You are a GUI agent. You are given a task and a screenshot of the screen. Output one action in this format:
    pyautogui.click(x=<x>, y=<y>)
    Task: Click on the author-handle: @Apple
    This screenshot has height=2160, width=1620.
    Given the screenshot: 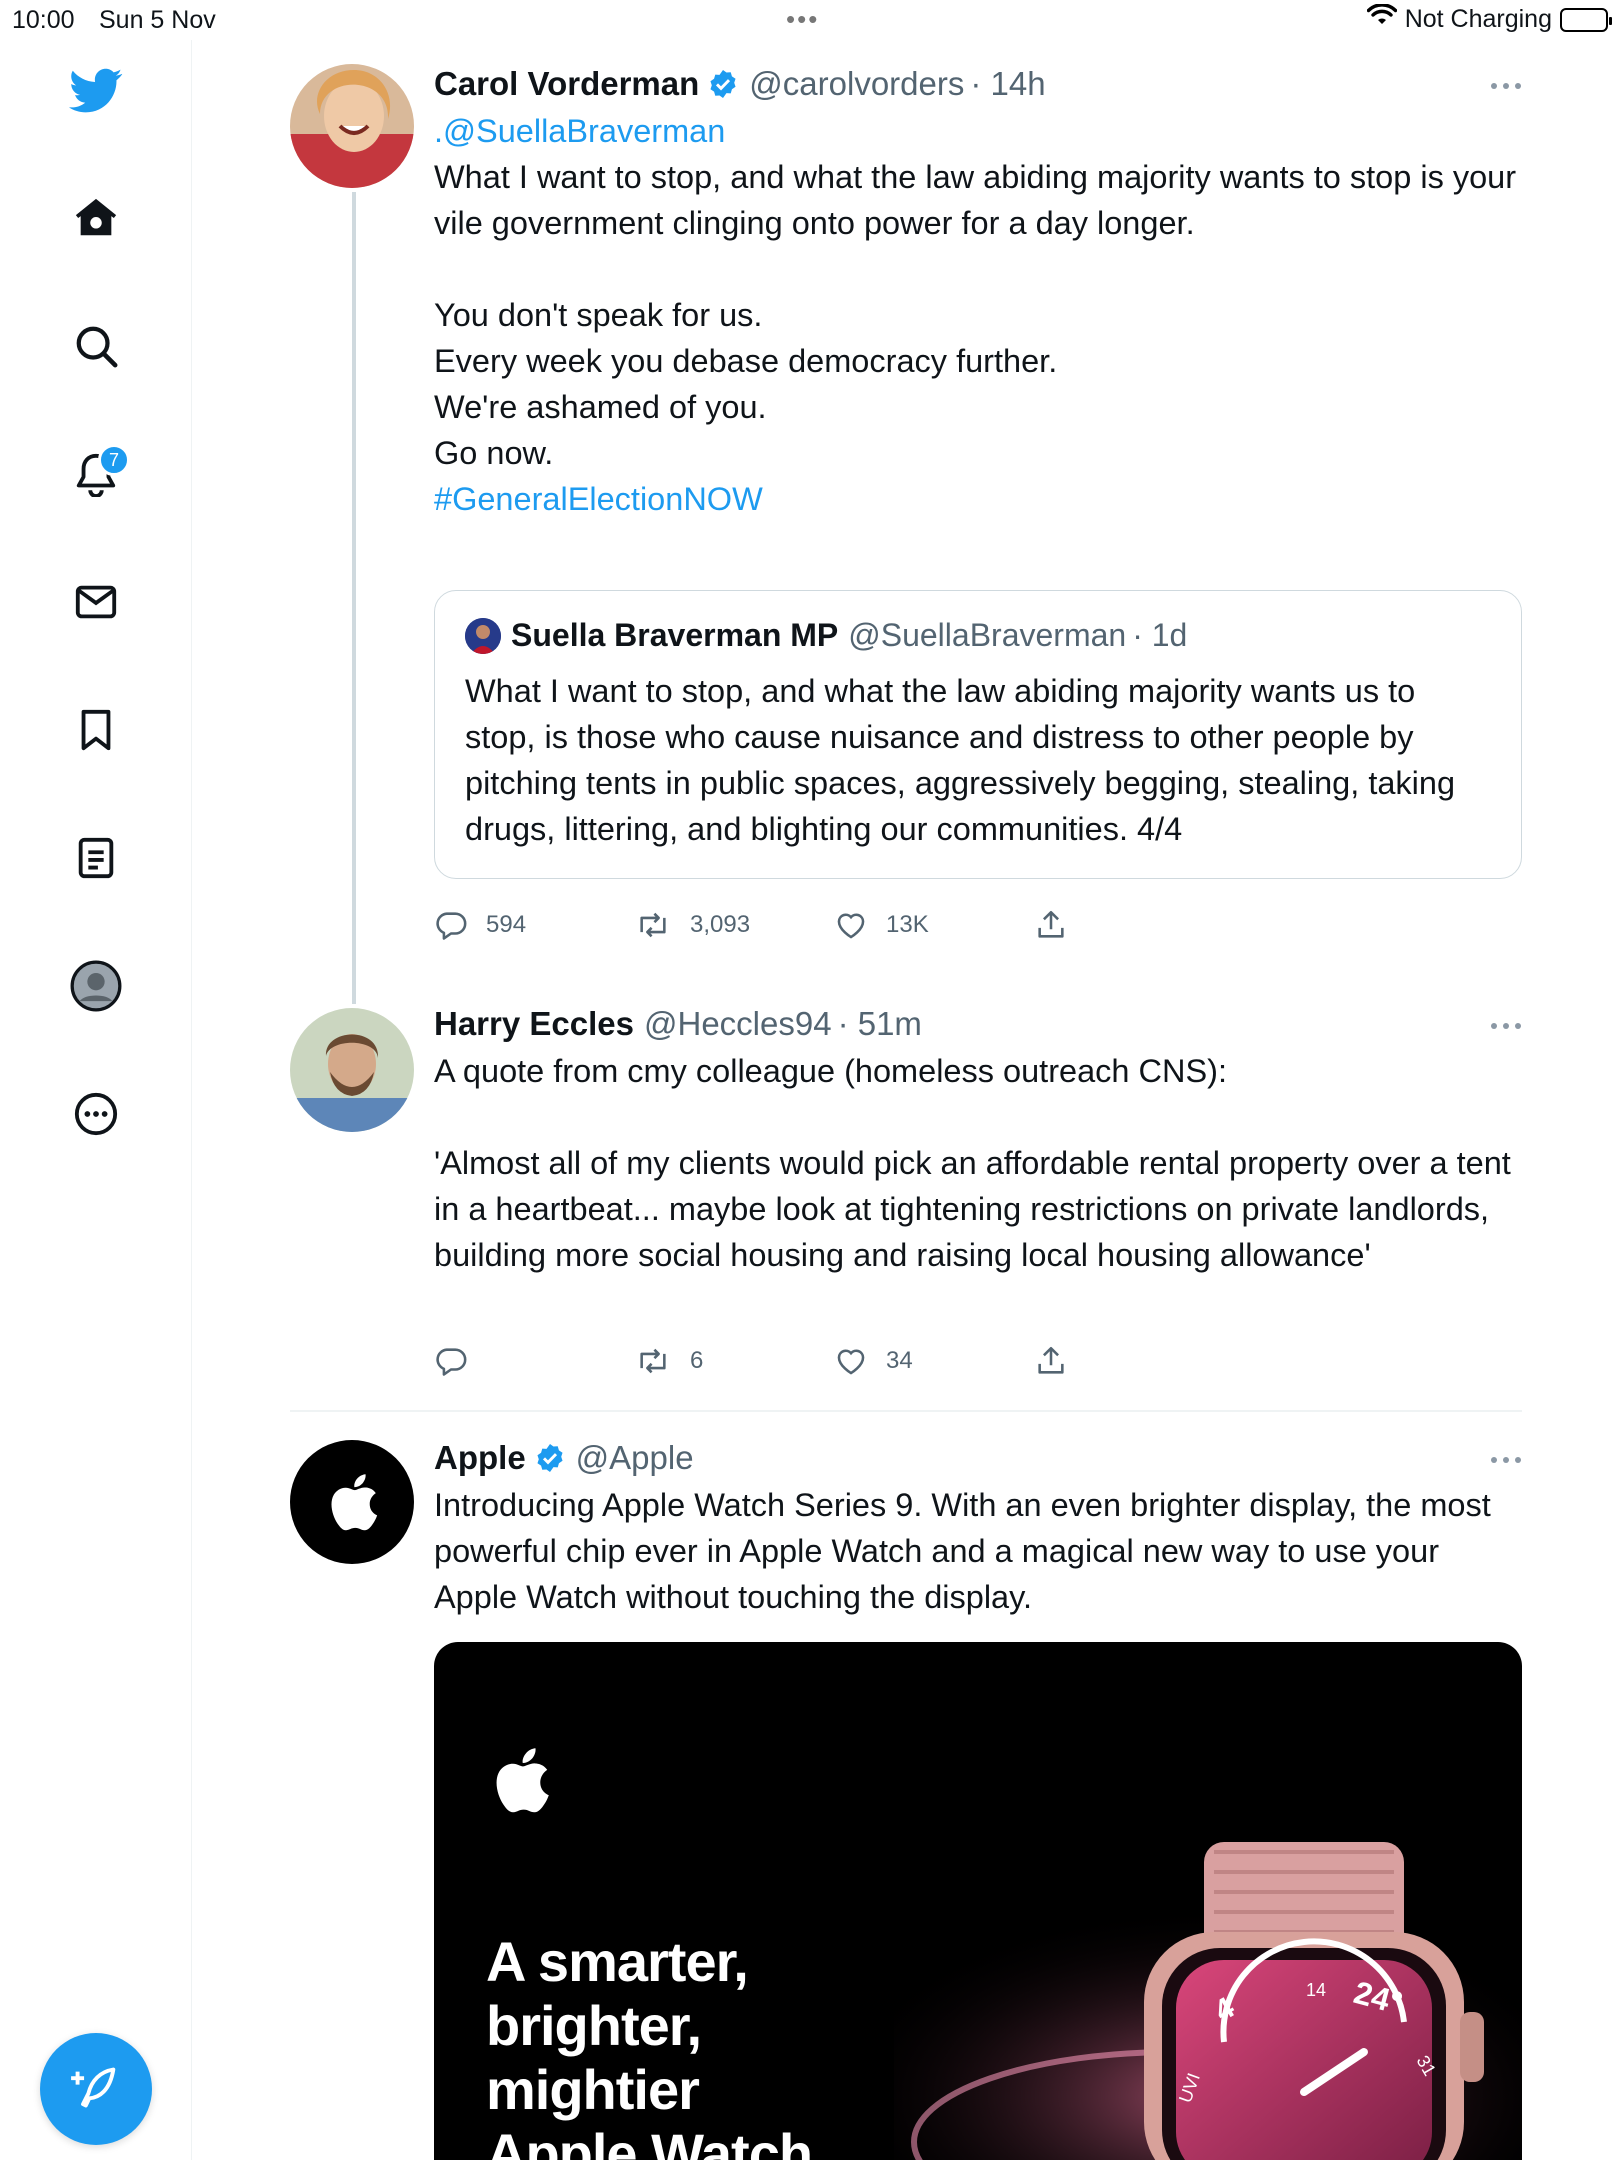 What is the action you would take?
    pyautogui.click(x=635, y=1458)
    